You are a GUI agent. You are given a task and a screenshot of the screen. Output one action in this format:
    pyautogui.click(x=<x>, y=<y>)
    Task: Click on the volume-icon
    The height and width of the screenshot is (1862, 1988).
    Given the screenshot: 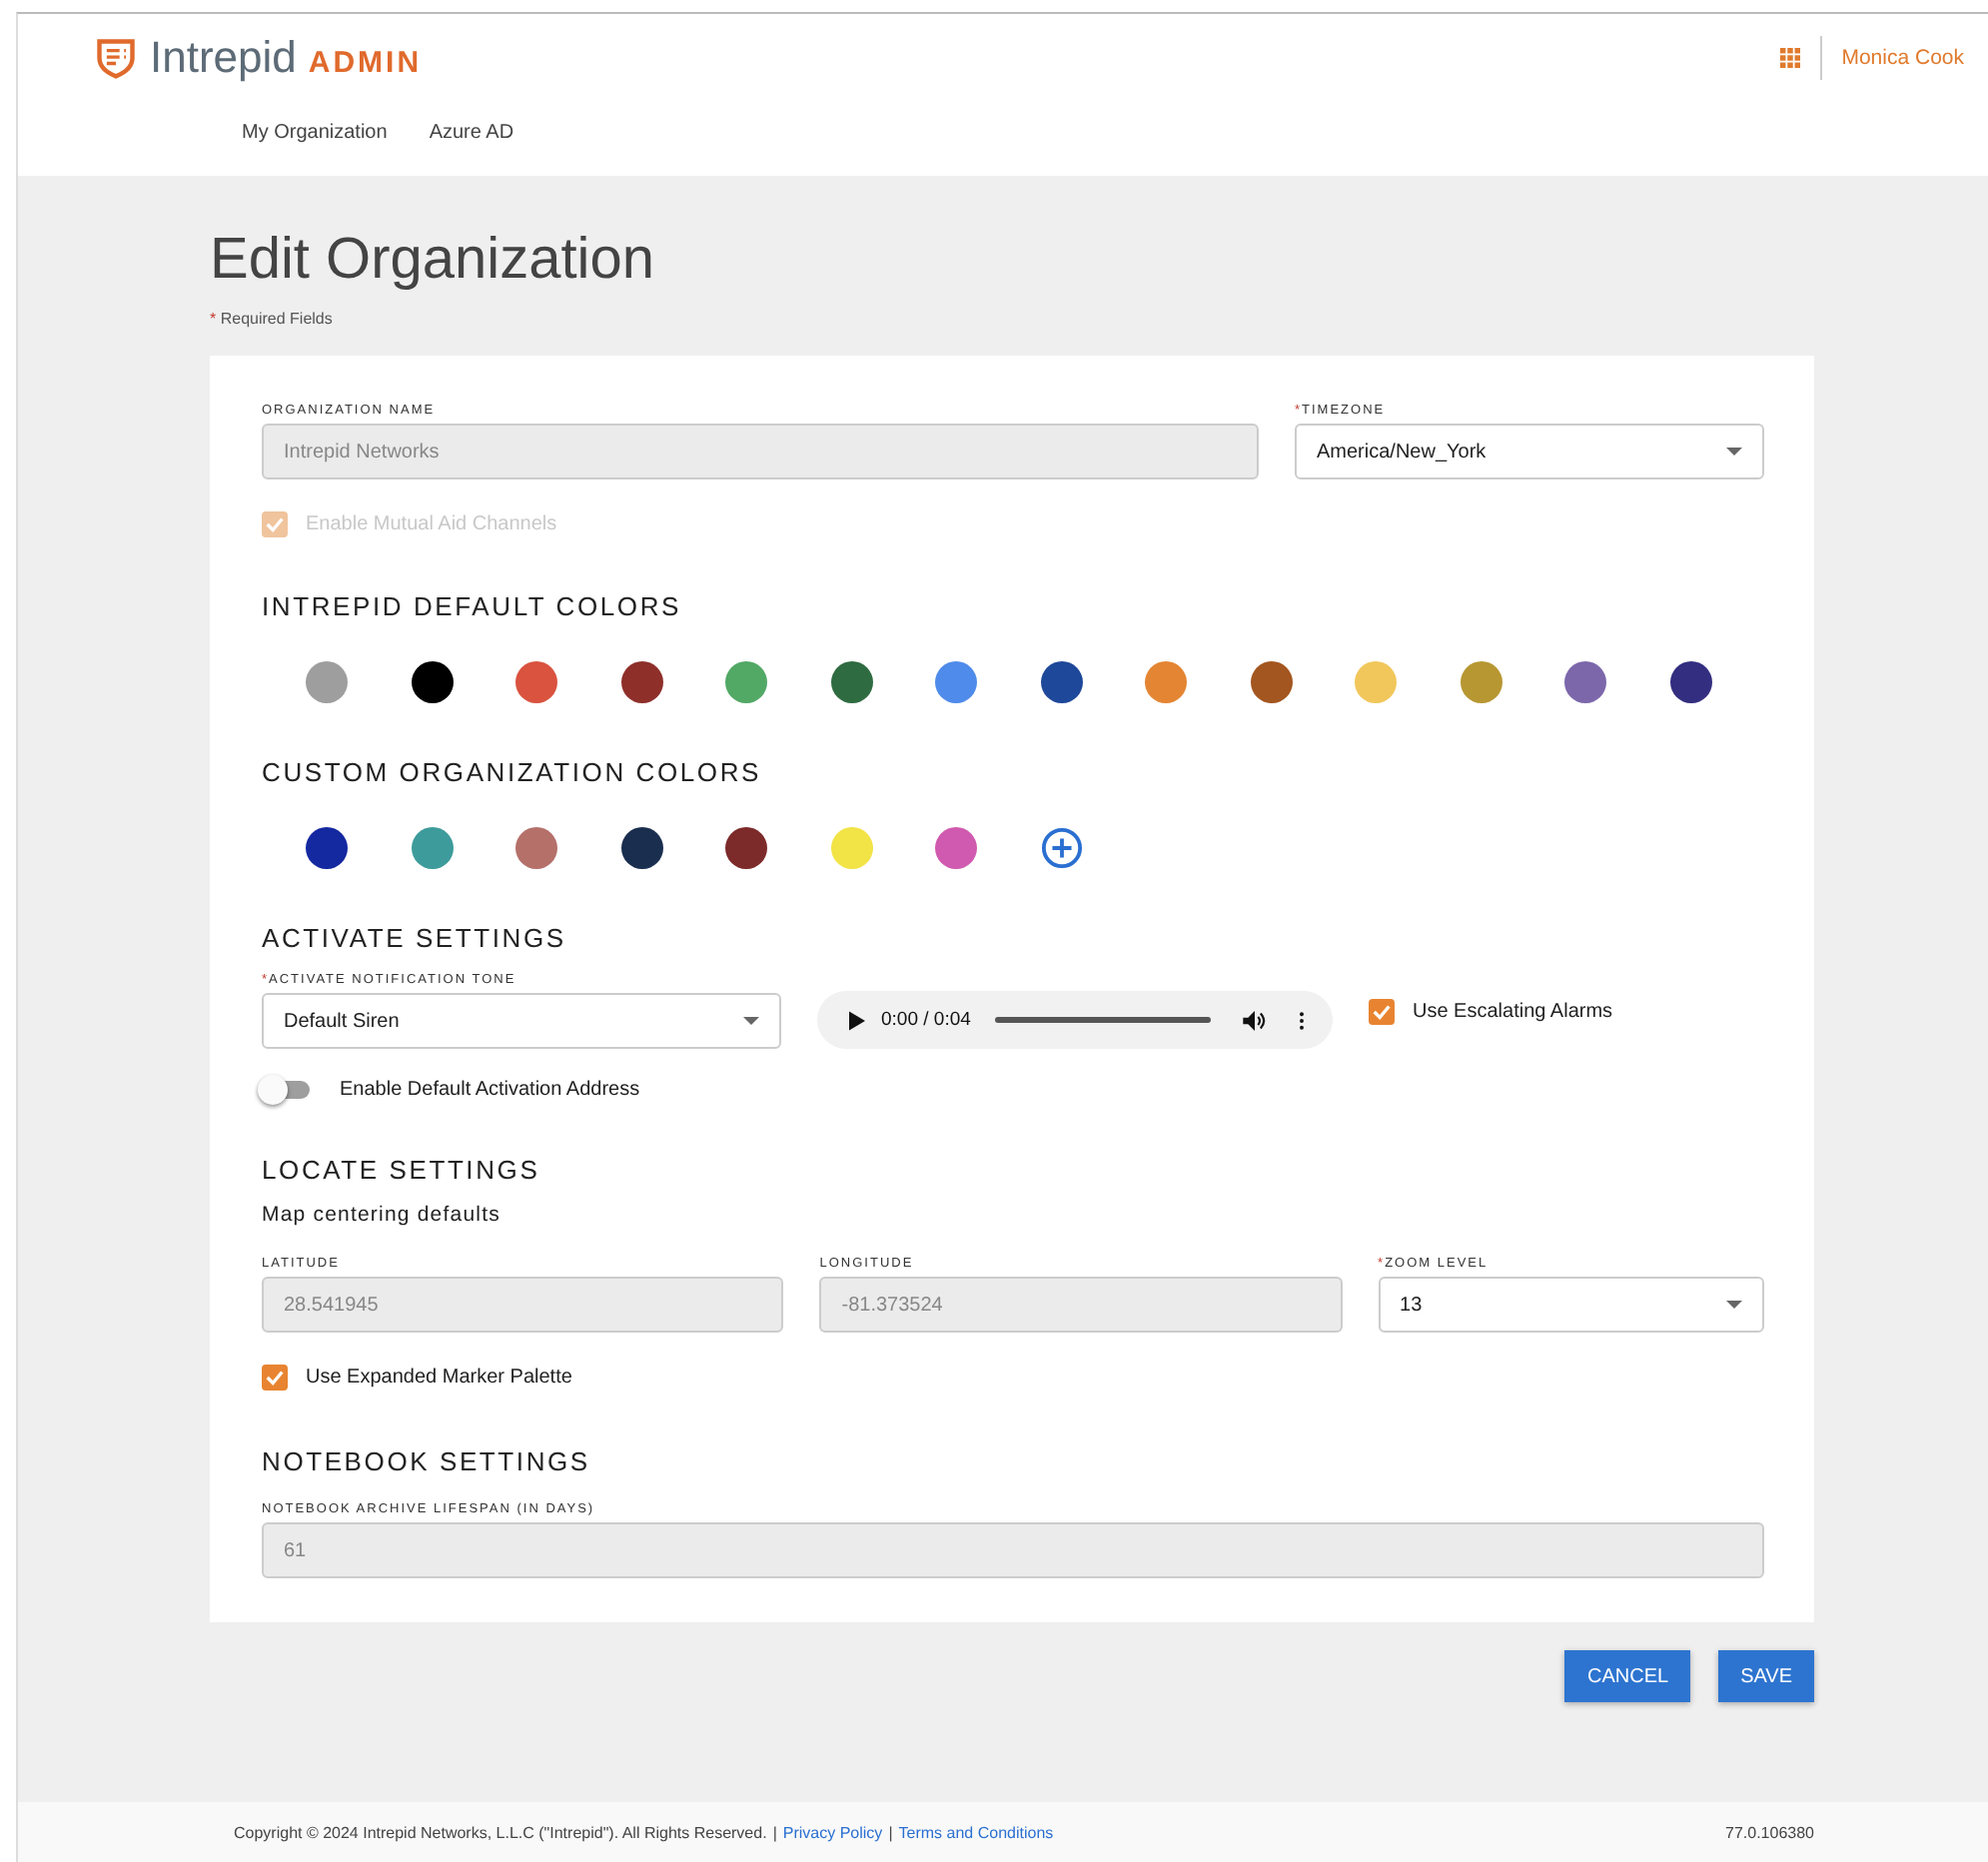 What is the action you would take?
    pyautogui.click(x=1255, y=1020)
    